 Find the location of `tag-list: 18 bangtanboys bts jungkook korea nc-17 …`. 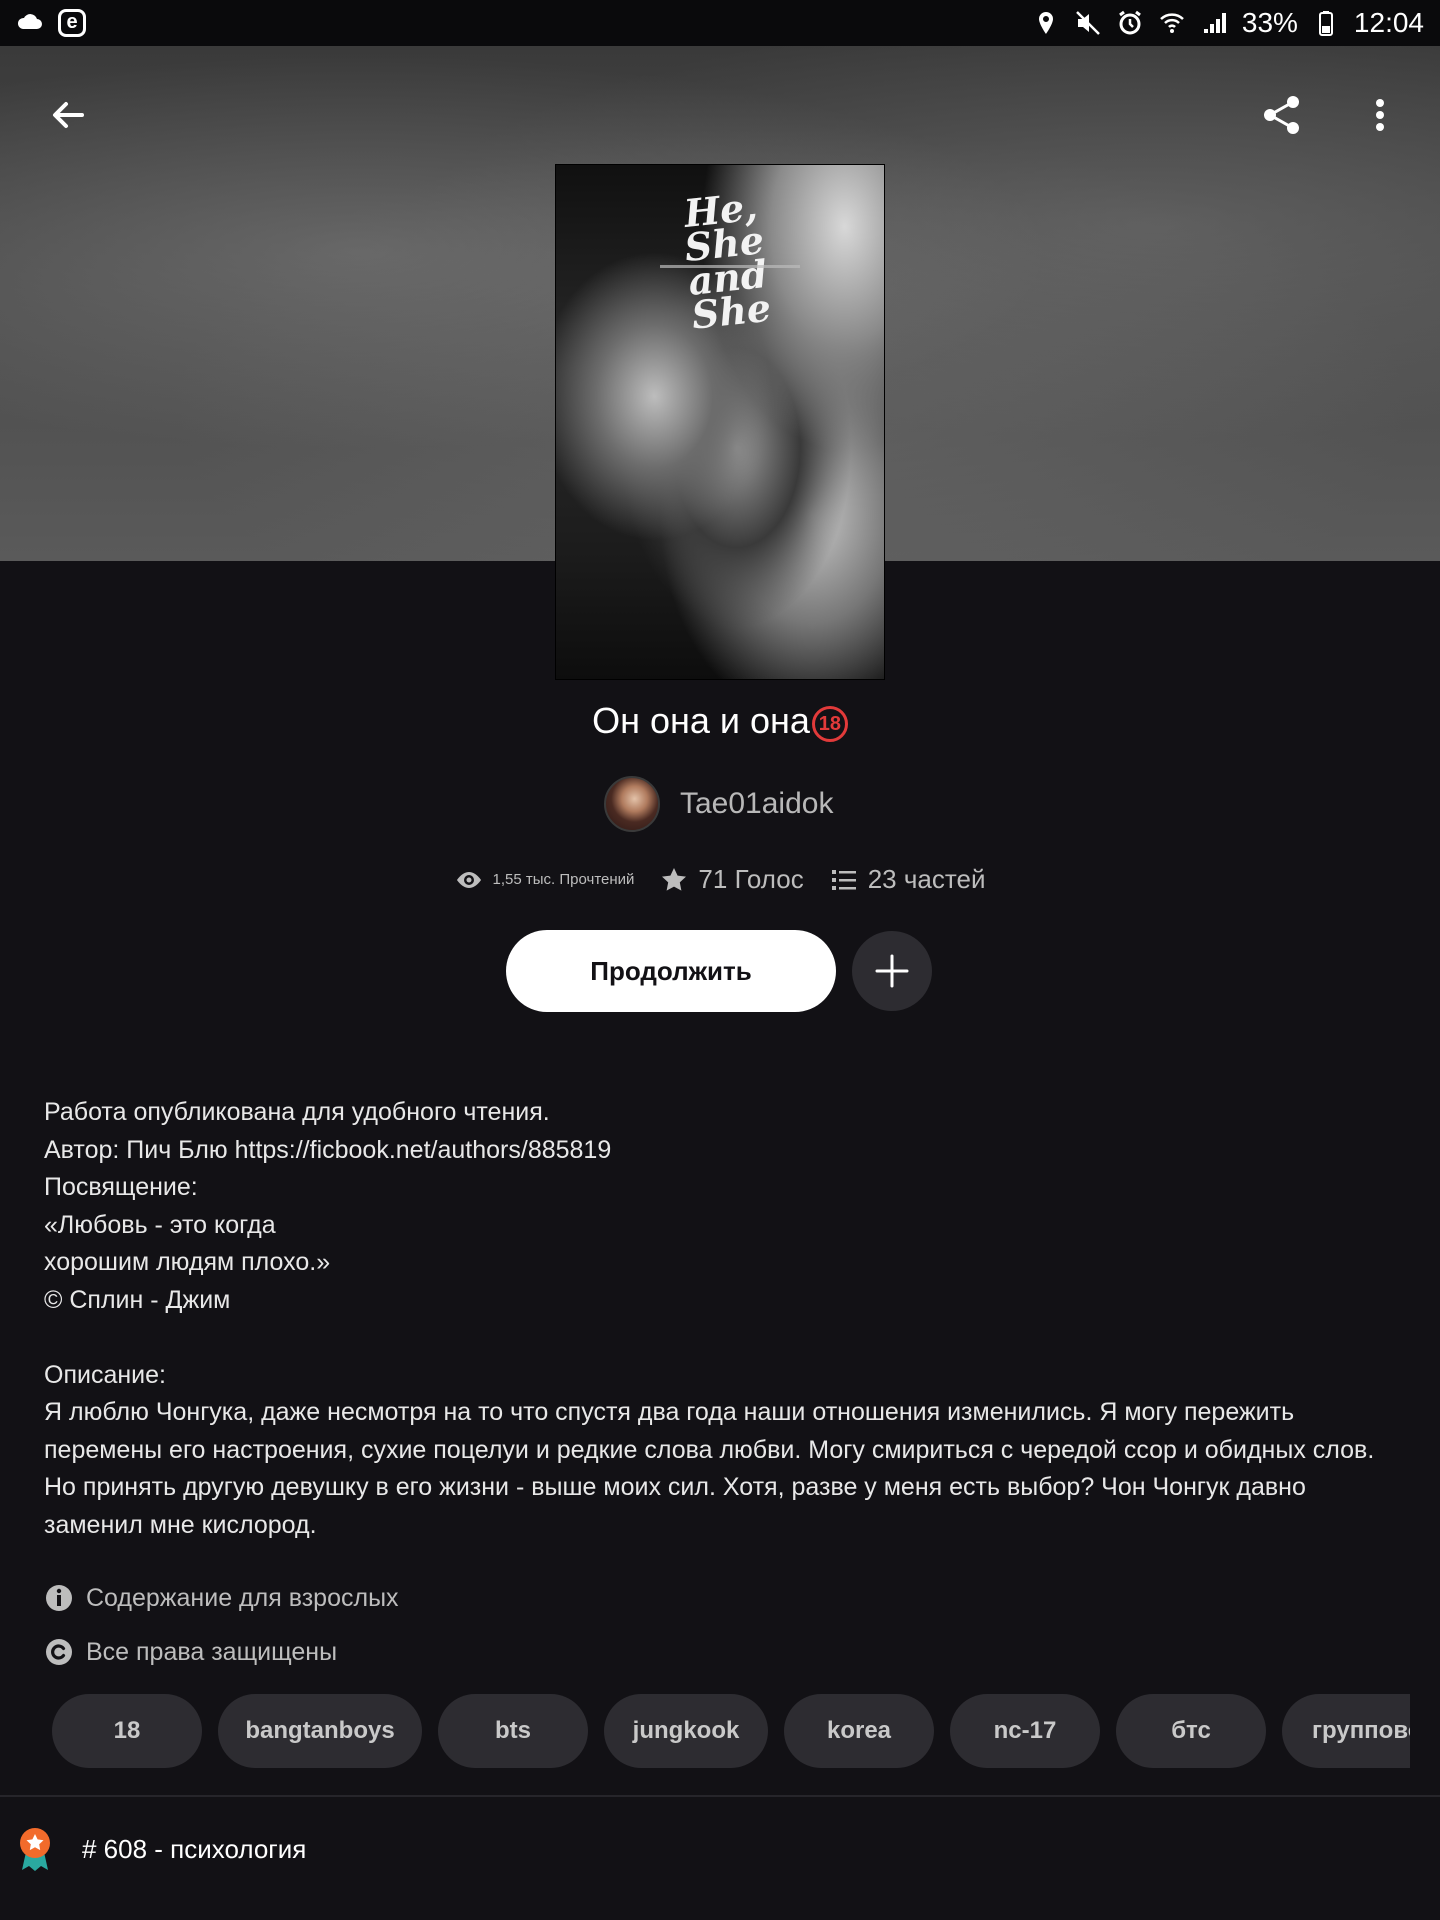

tag-list: 18 bangtanboys bts jungkook korea nc-17 … is located at coordinates (731, 1731).